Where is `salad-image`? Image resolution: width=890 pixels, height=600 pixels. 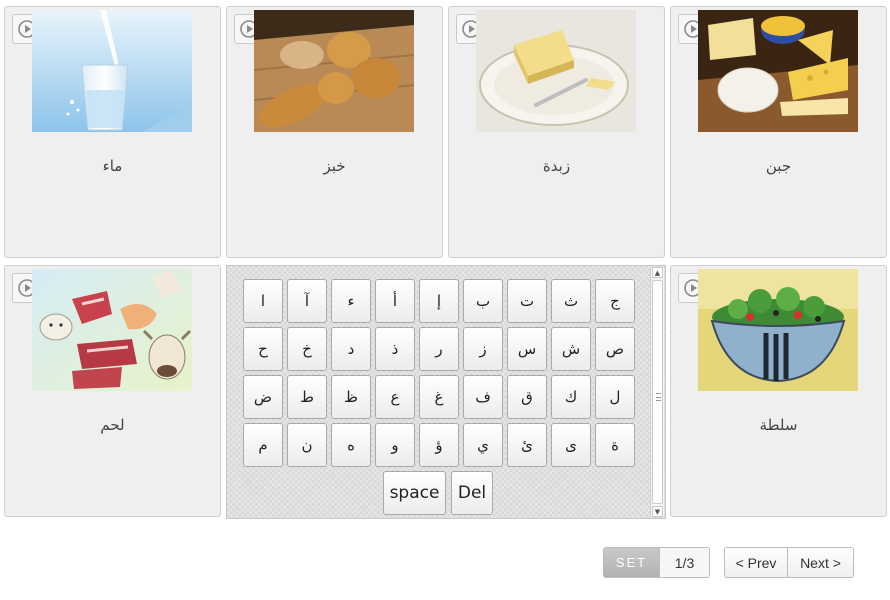 salad-image is located at coordinates (778, 330).